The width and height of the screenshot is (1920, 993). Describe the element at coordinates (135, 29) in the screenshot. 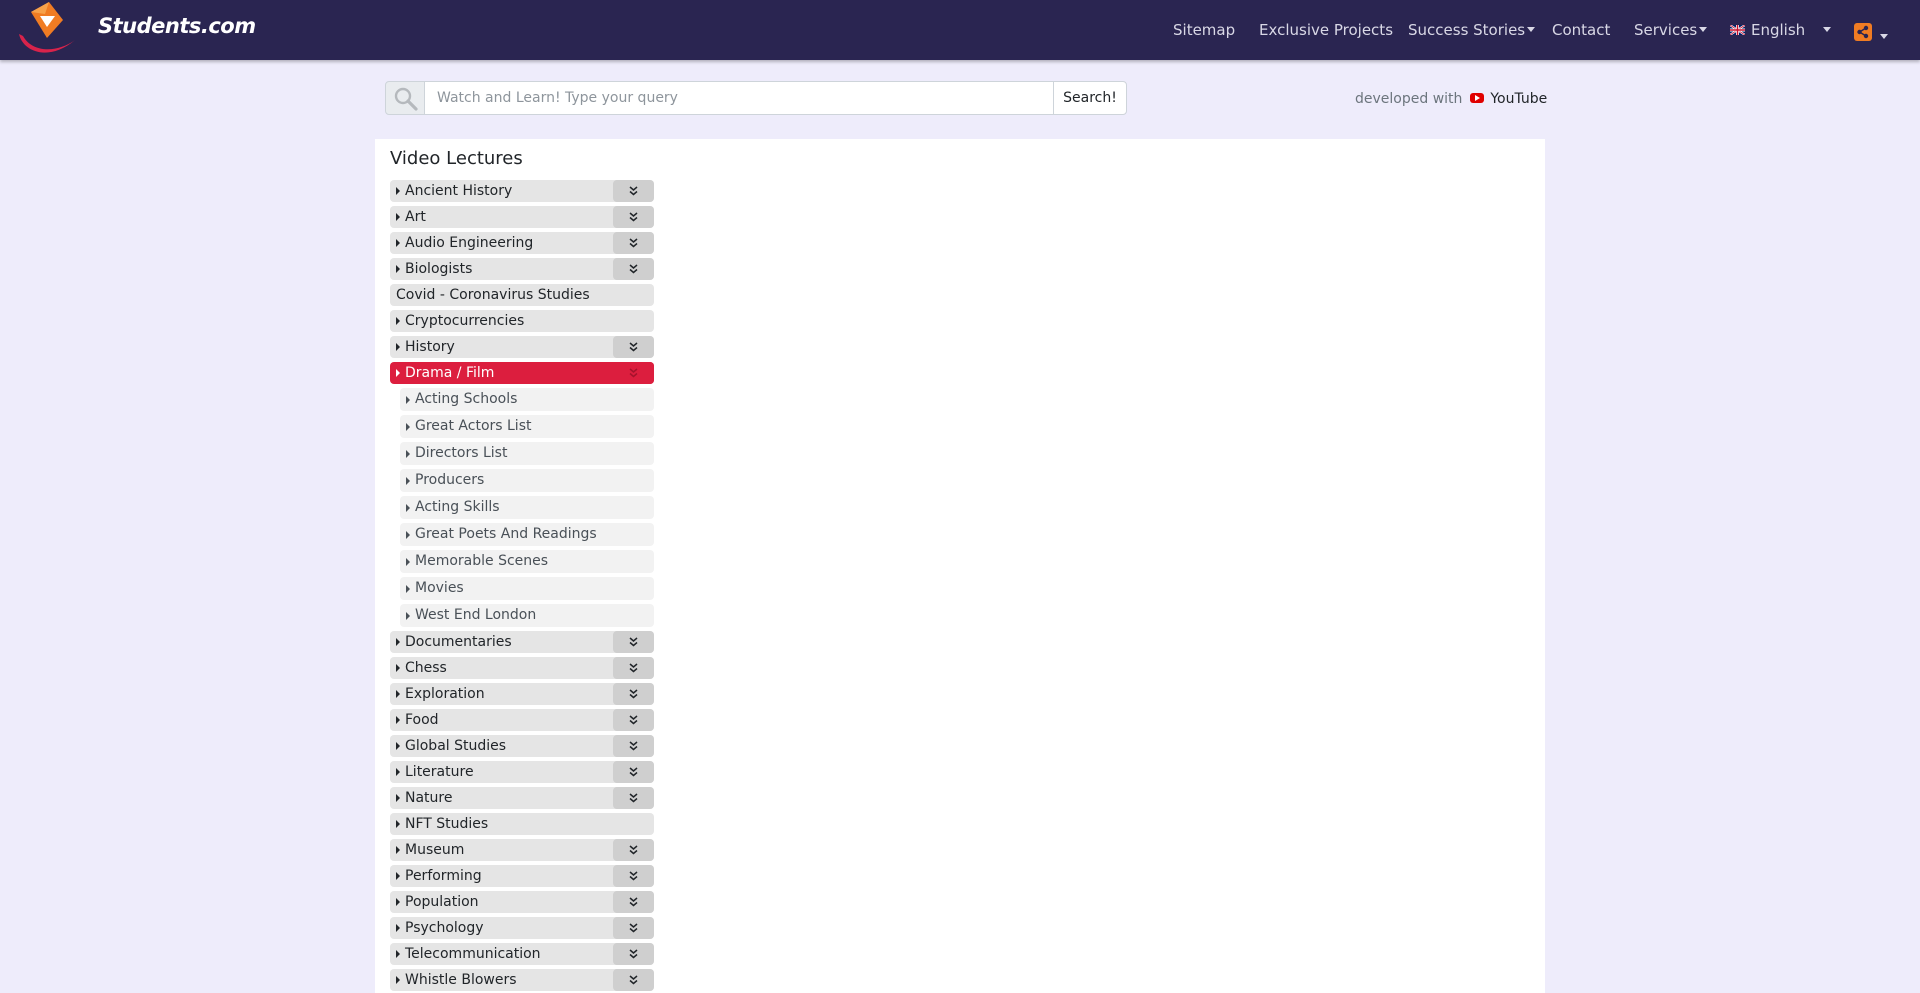

I see `site-logo: Students.com` at that location.